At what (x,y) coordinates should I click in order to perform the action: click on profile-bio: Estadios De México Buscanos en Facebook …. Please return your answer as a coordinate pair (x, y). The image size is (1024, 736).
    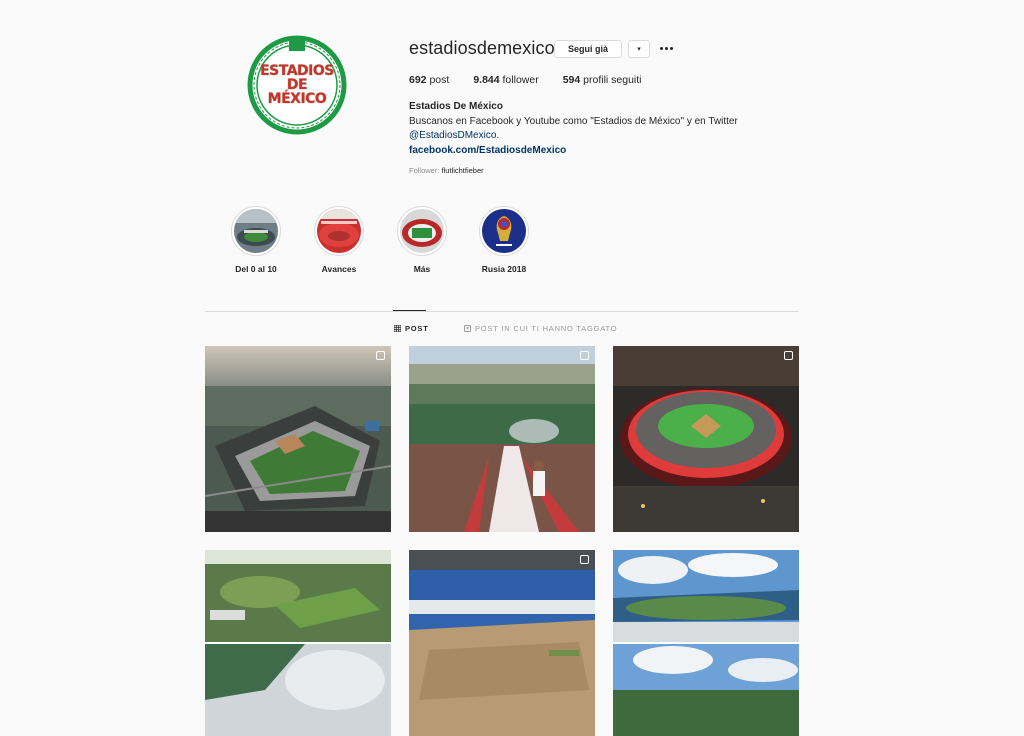
    Looking at the image, I should click on (609, 129).